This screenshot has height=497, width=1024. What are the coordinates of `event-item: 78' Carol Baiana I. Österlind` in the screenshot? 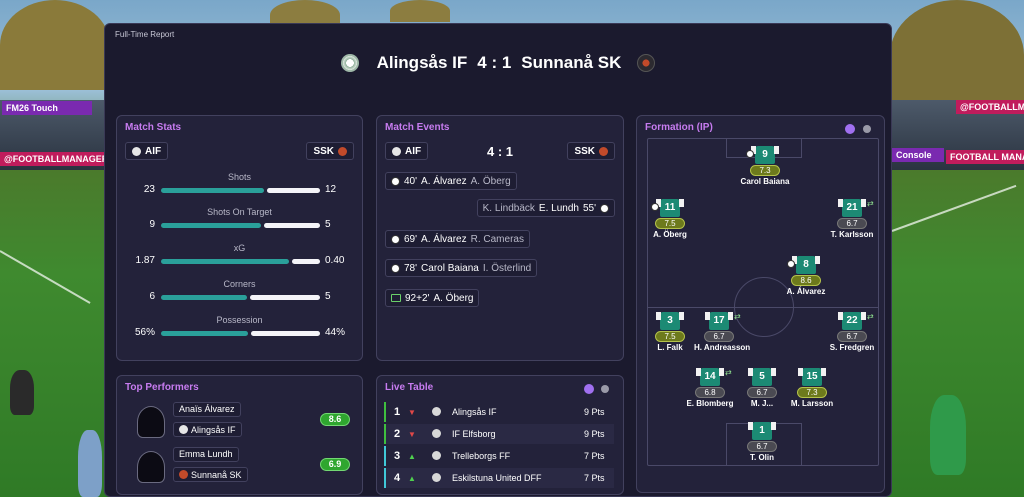 It's located at (461, 268).